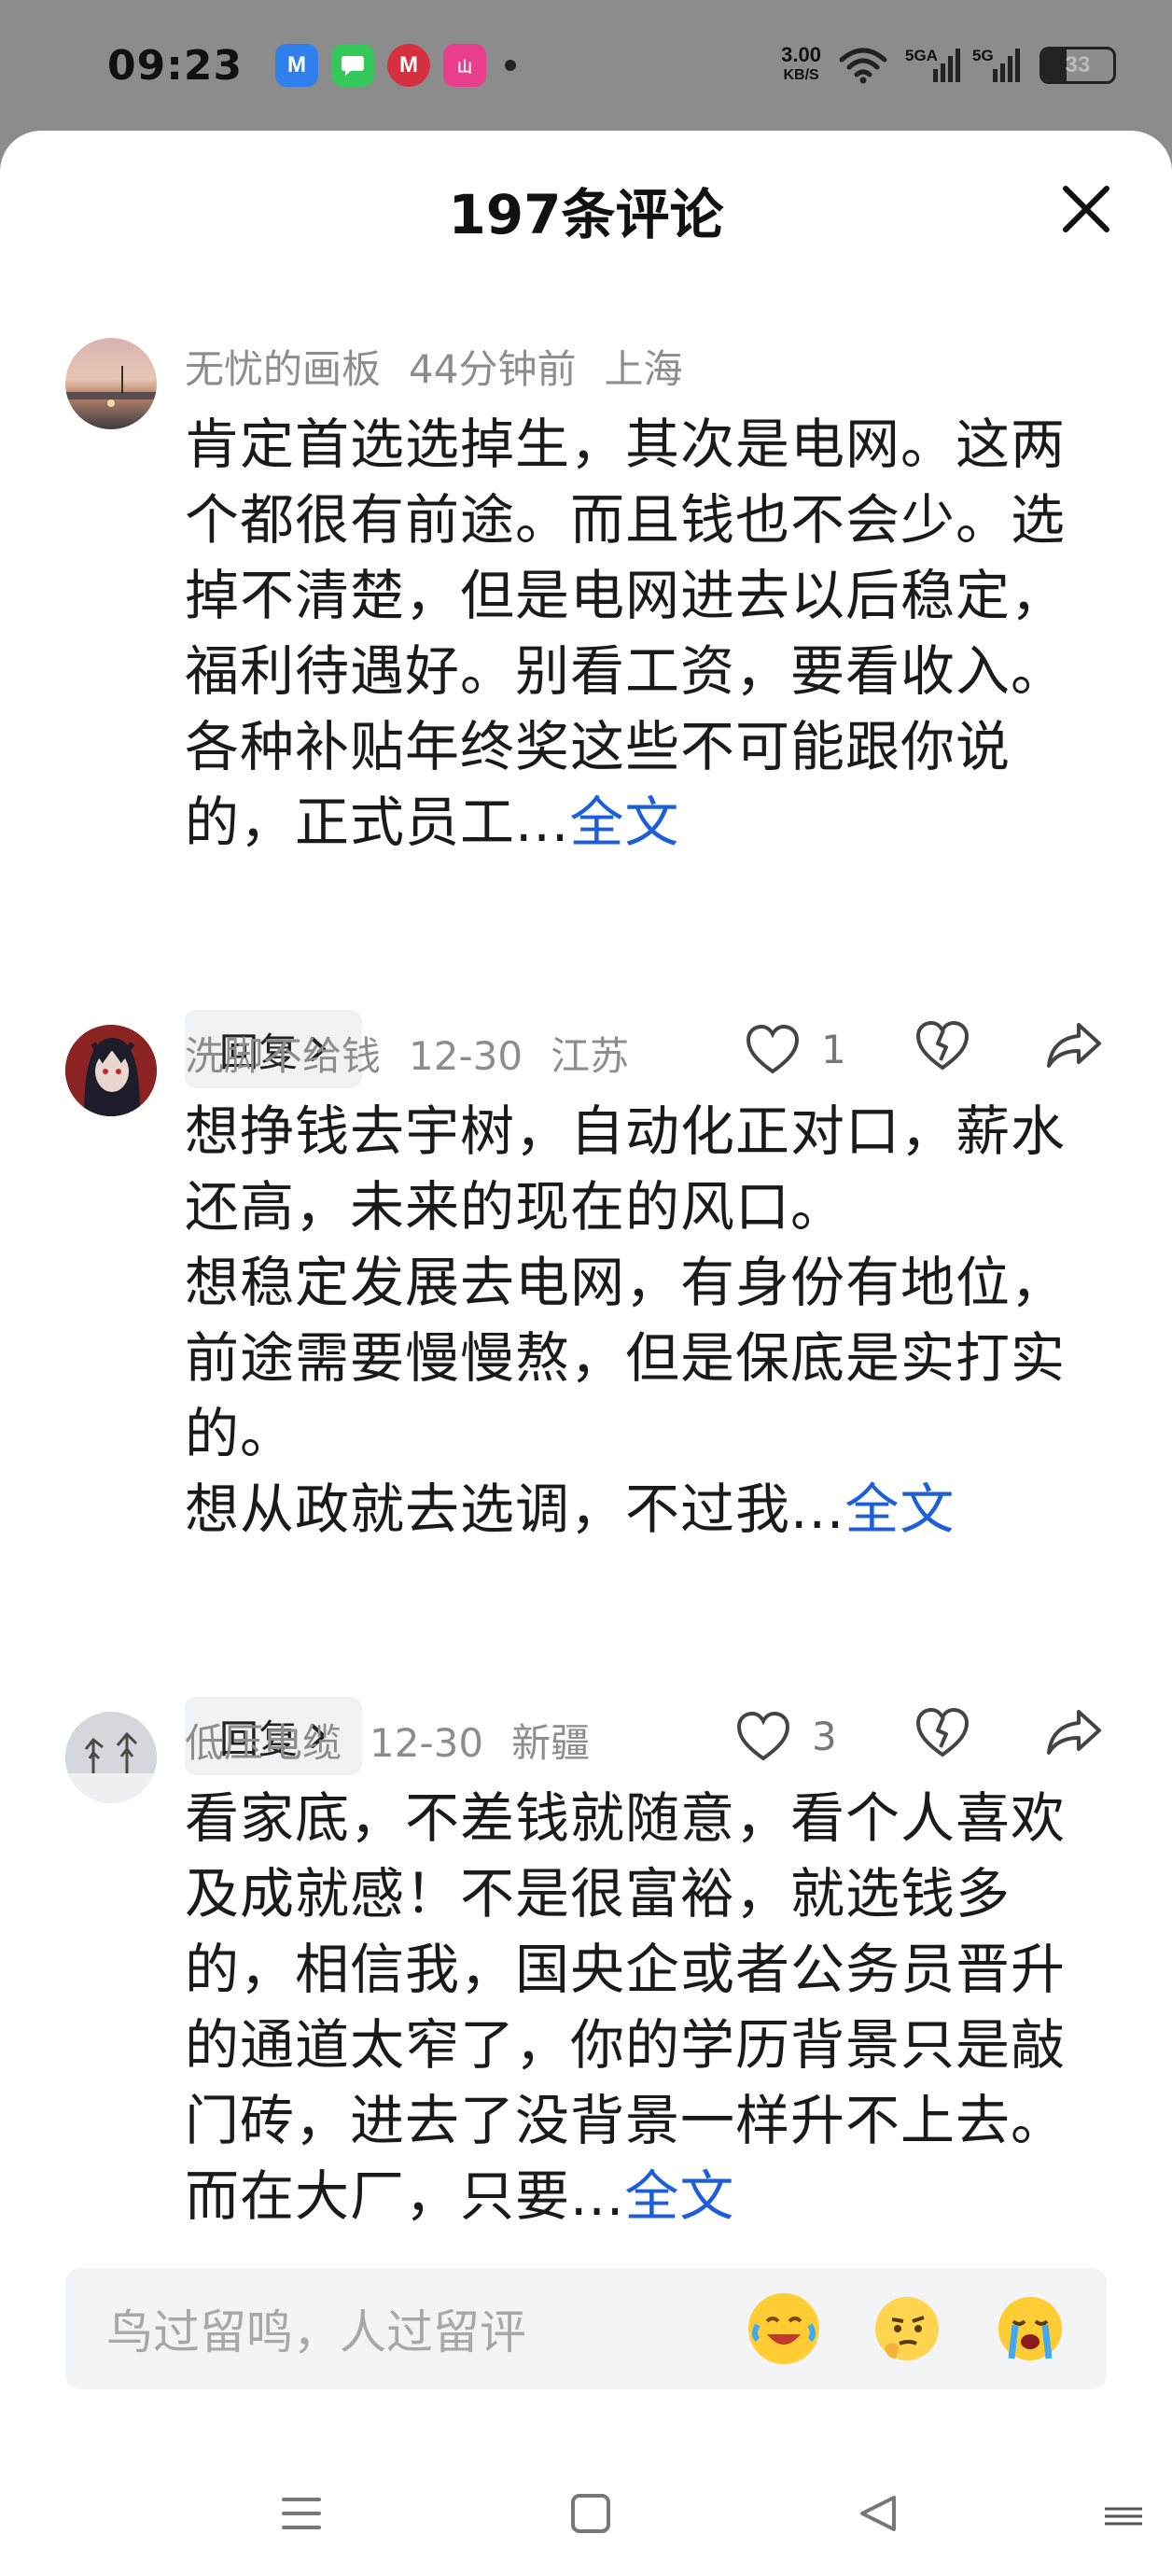 This screenshot has height=2576, width=1172. I want to click on network-speed: 3.00 KB/S, so click(801, 65).